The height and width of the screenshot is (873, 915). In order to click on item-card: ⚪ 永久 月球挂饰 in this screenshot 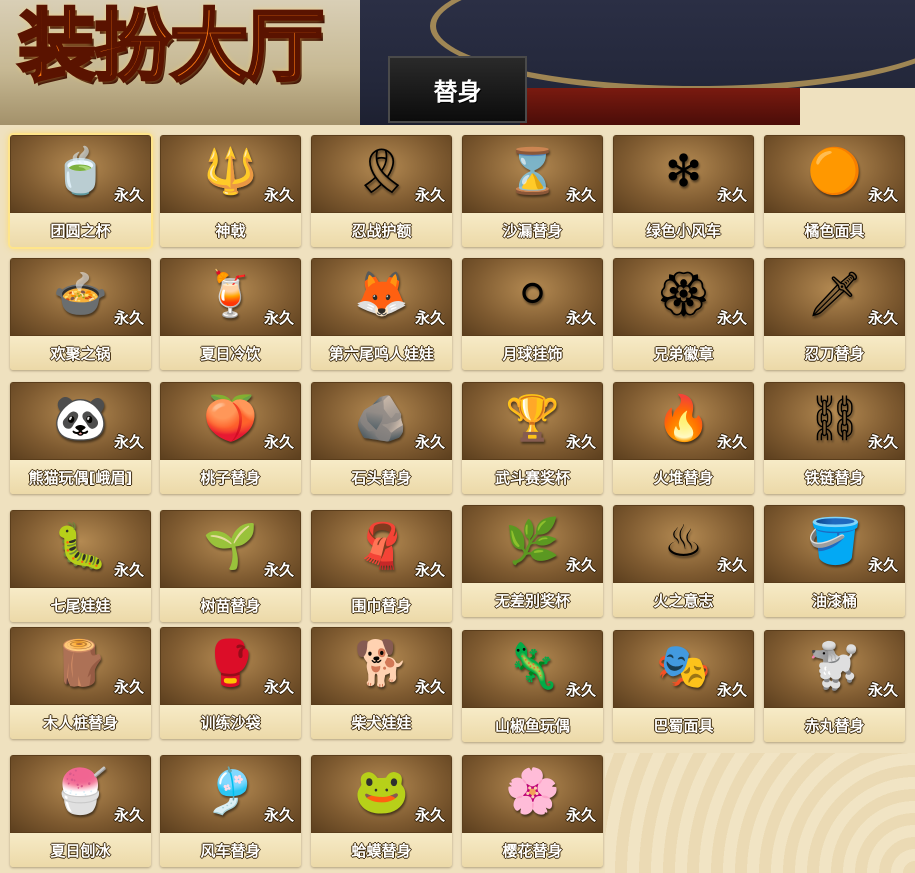, I will do `click(532, 314)`.